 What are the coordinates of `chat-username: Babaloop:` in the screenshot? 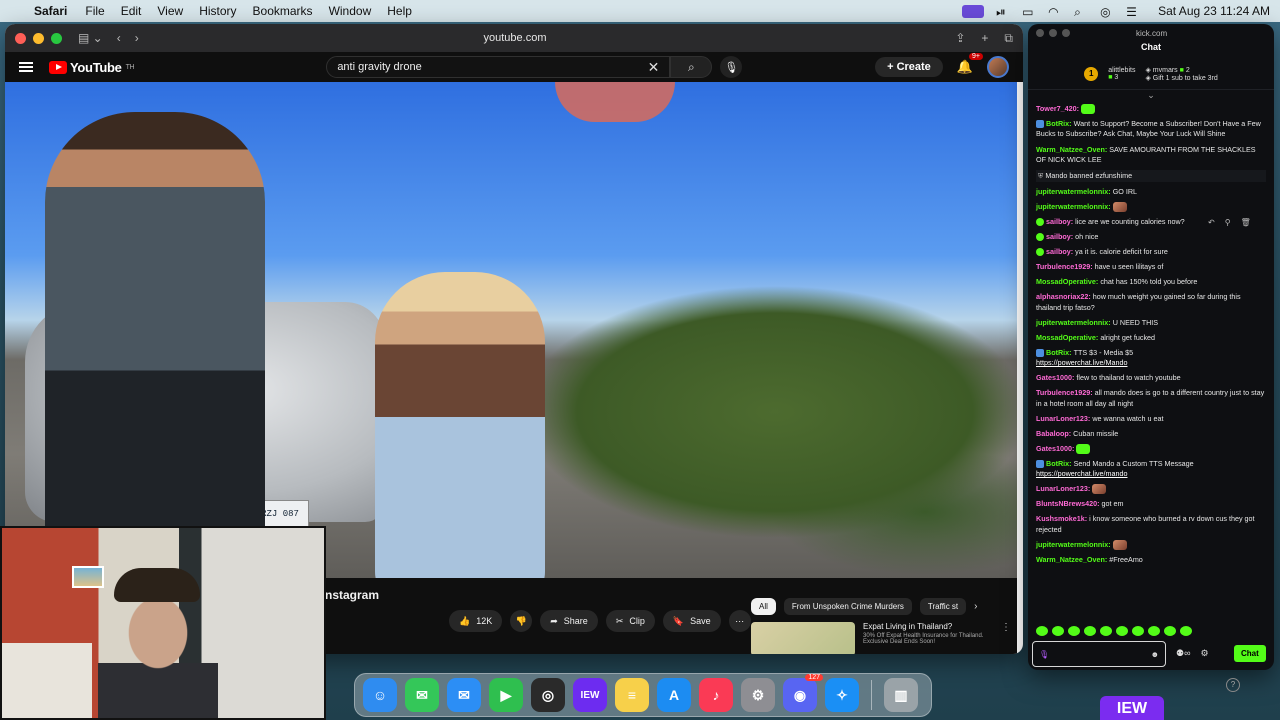 It's located at (1053, 433).